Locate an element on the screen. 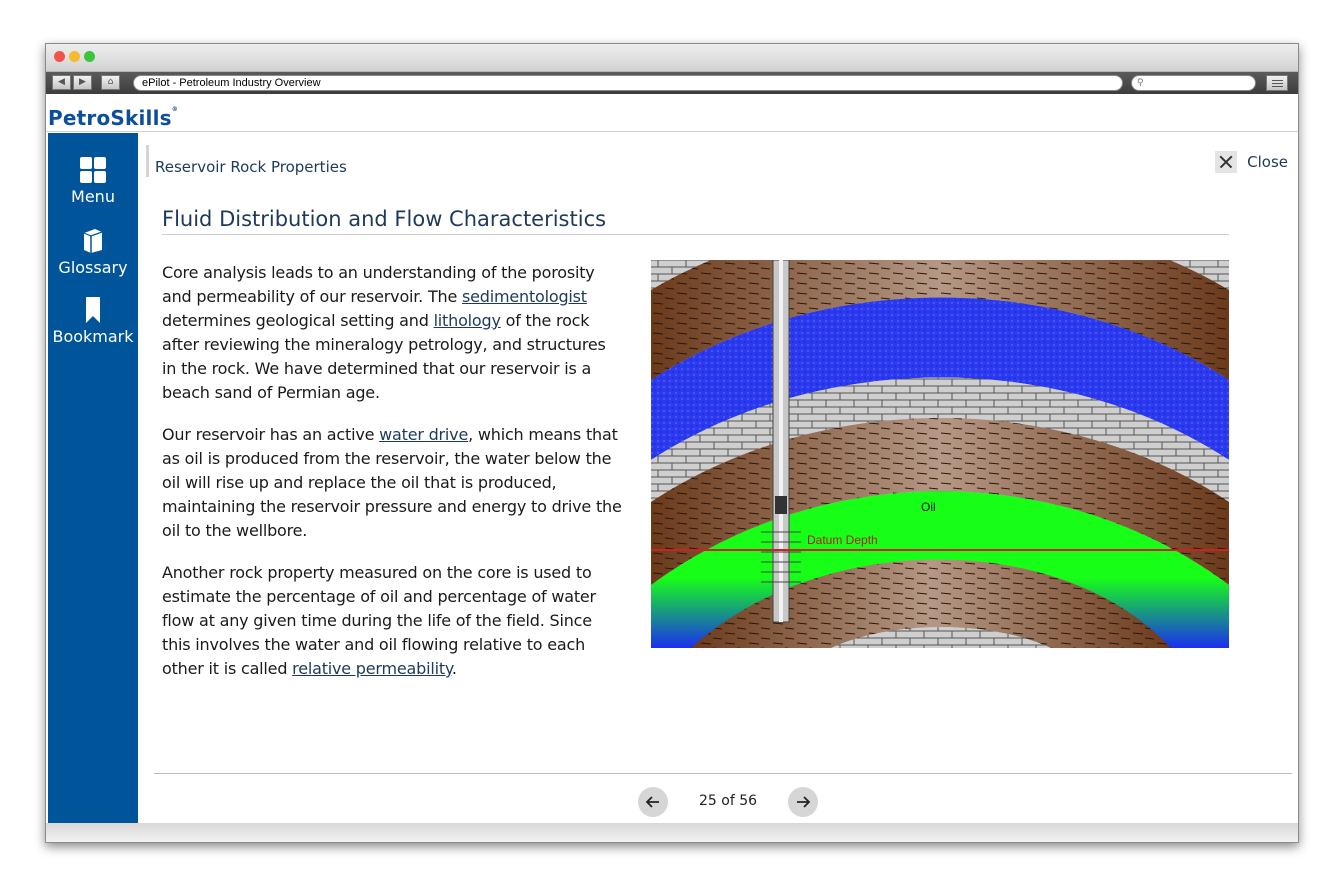 Image resolution: width=1344 pixels, height=892 pixels. arrow-right-icon is located at coordinates (804, 802).